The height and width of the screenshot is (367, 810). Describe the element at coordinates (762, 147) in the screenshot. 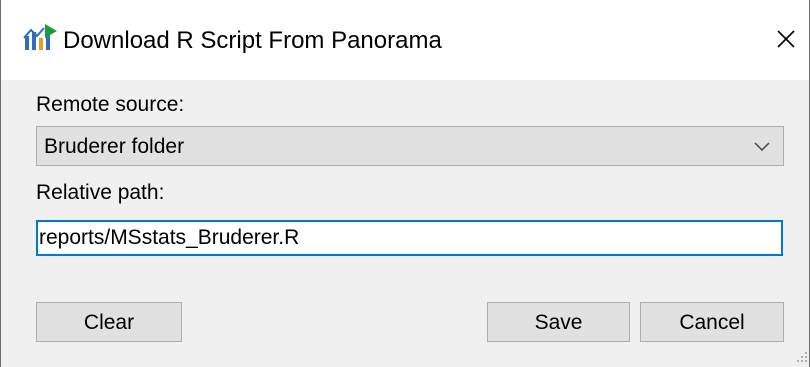

I see `chevron-down-icon` at that location.